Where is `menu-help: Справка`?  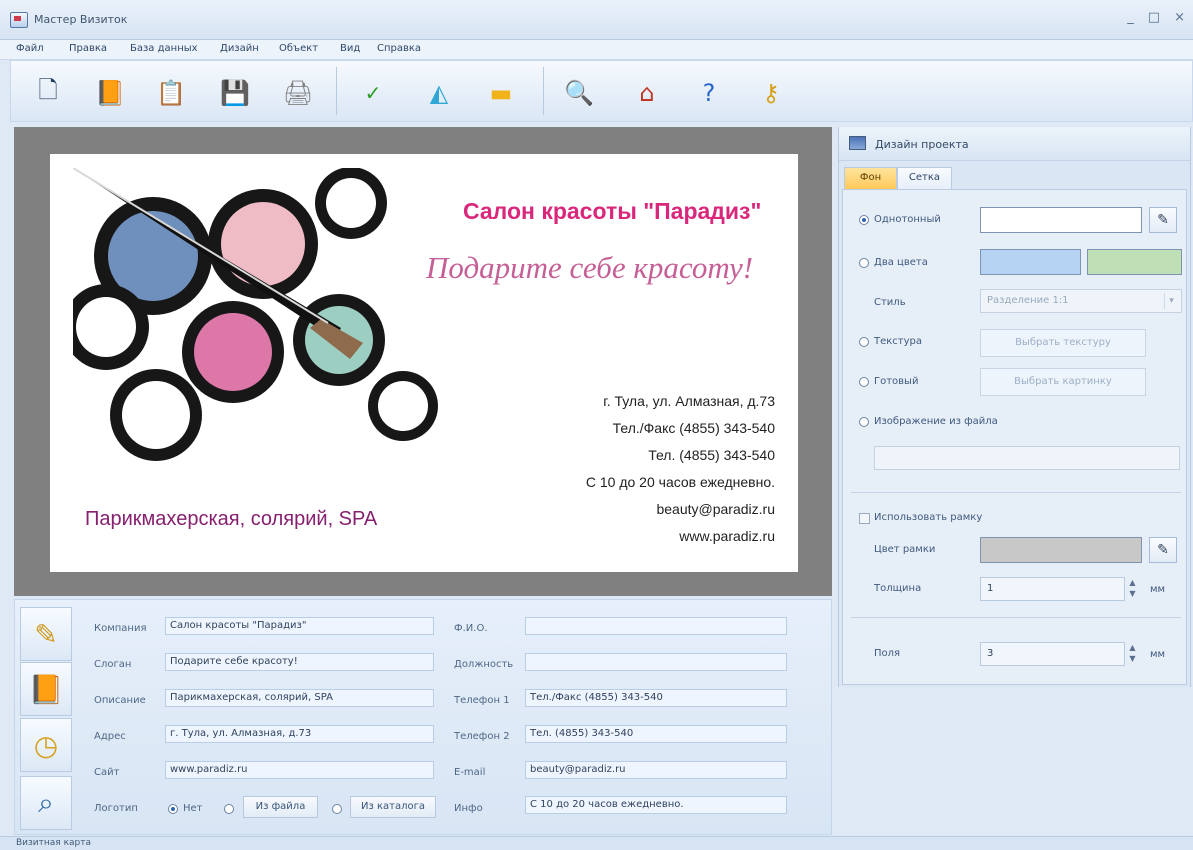
menu-help: Справка is located at coordinates (399, 48).